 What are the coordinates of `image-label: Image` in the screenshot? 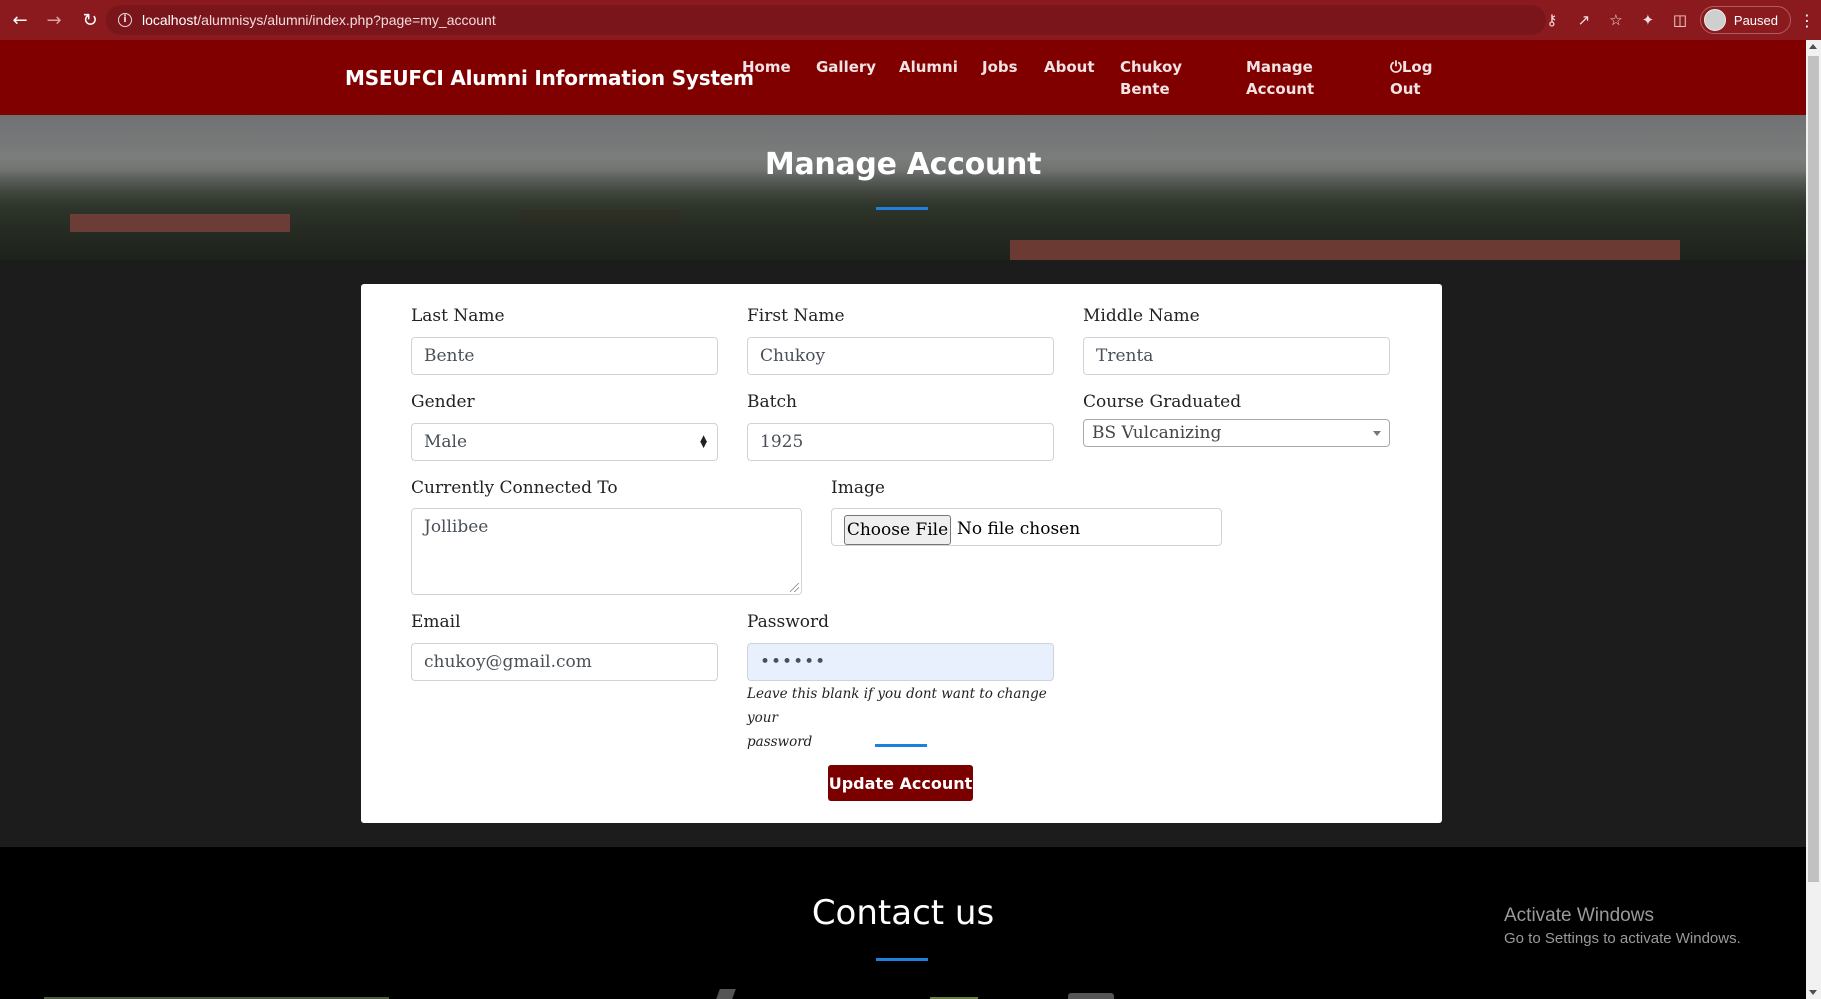 It's located at (858, 488).